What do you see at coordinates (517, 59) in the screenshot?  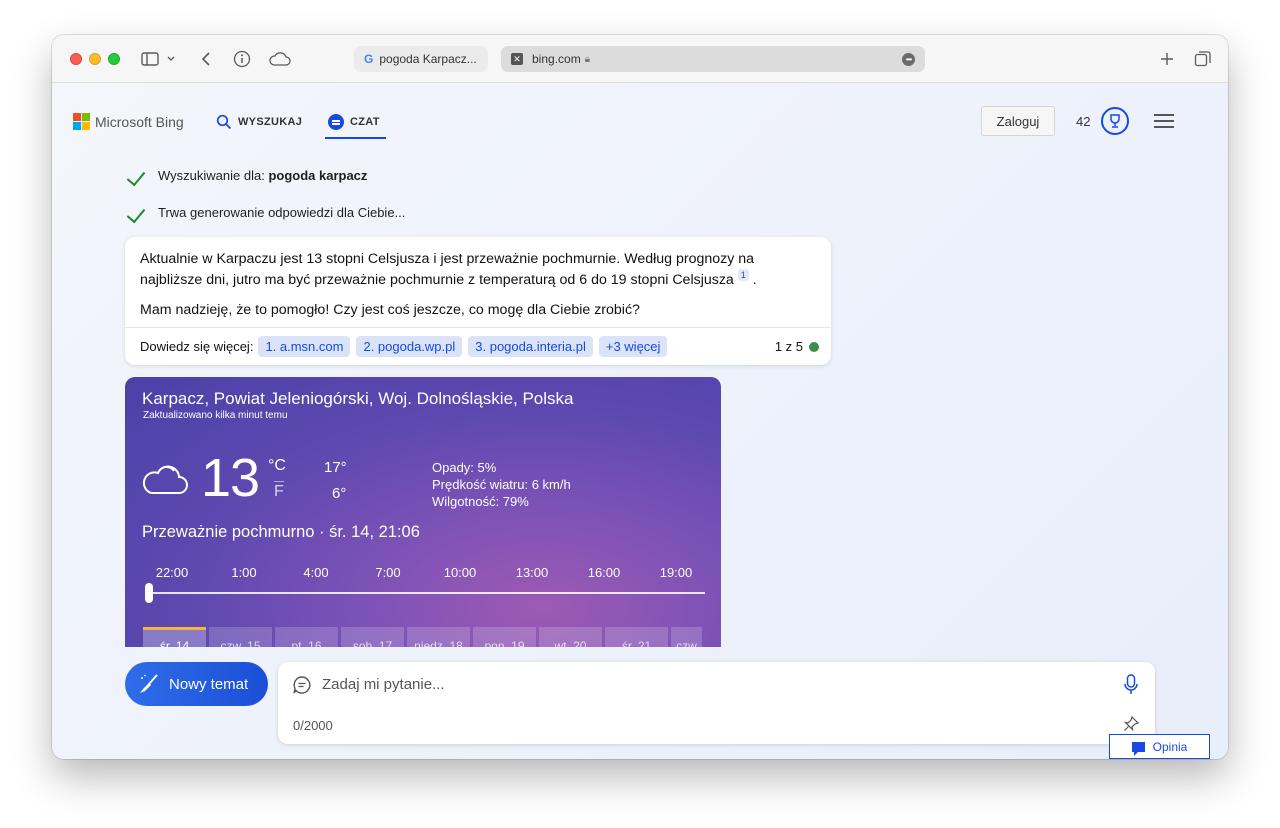 I see `close-tab-icon: ✕` at bounding box center [517, 59].